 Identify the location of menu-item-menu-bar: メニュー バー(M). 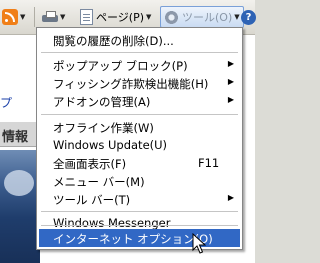
(139, 181).